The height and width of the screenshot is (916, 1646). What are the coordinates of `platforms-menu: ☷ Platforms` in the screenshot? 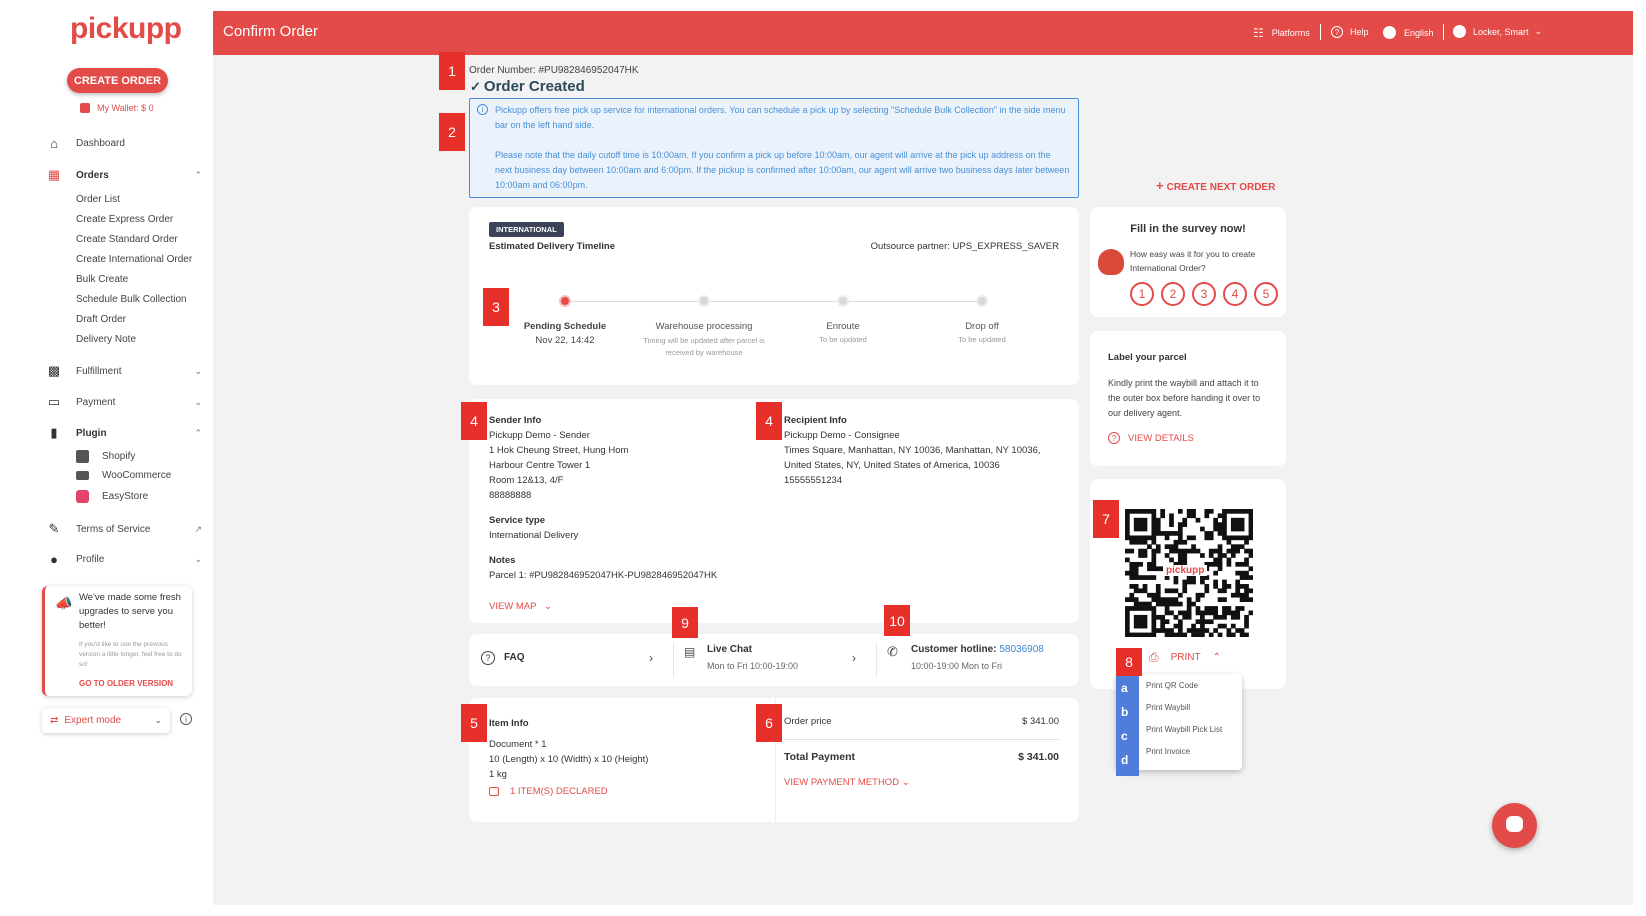 It's located at (1281, 33).